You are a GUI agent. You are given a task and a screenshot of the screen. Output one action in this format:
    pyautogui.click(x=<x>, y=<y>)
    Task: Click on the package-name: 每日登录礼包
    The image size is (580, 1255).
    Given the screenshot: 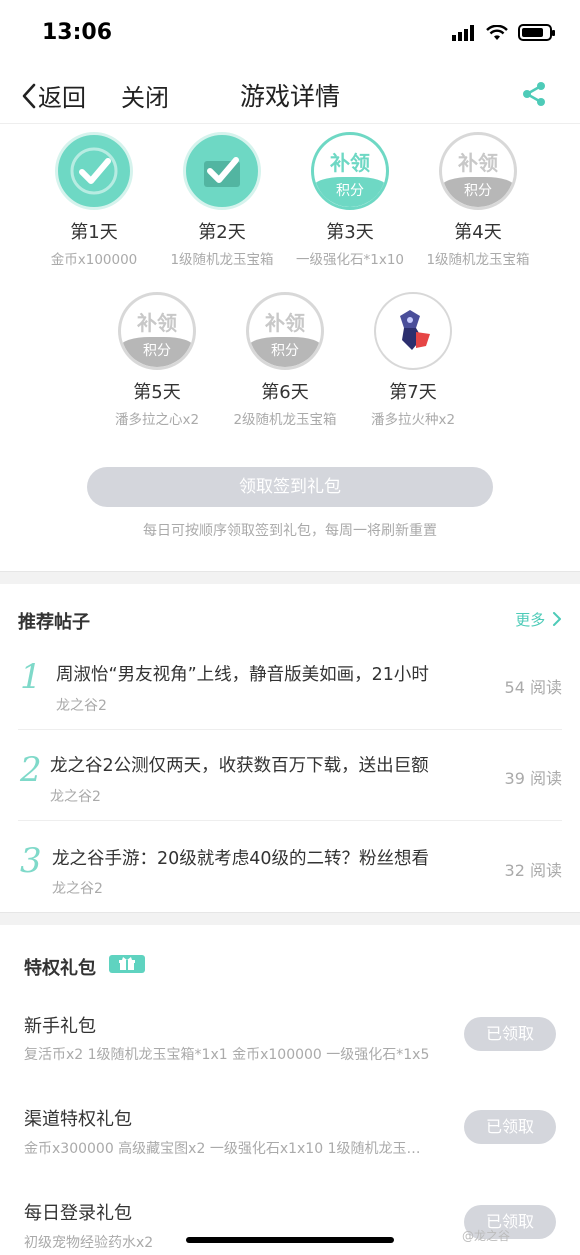 What is the action you would take?
    pyautogui.click(x=78, y=1213)
    